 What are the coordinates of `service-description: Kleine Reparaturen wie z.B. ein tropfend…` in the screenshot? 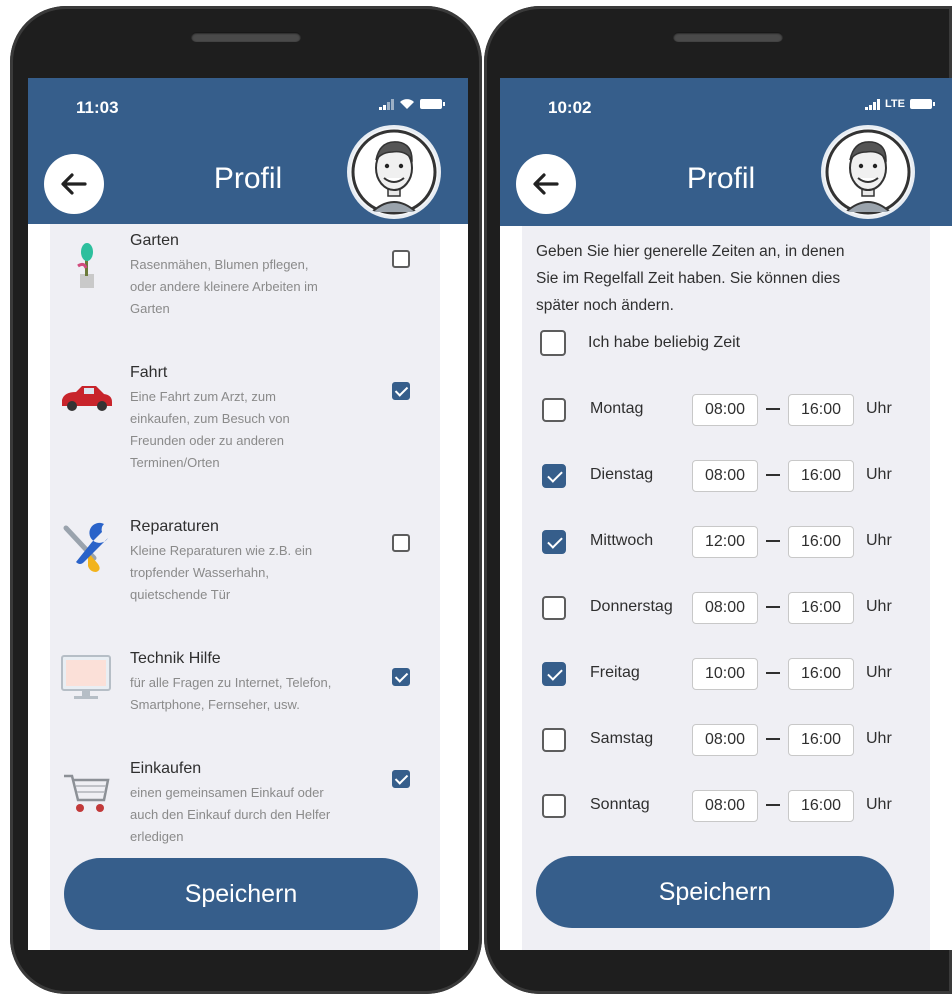 It's located at (221, 572).